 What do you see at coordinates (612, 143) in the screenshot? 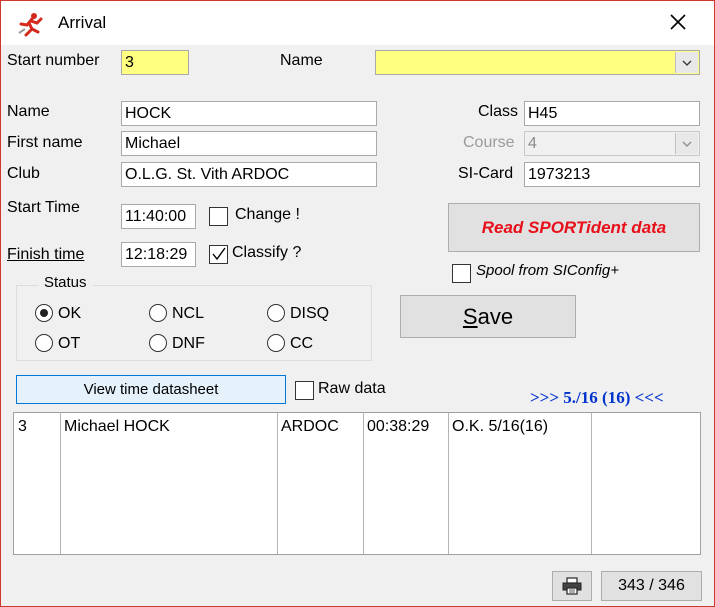
I see `course-dropdown: 4` at bounding box center [612, 143].